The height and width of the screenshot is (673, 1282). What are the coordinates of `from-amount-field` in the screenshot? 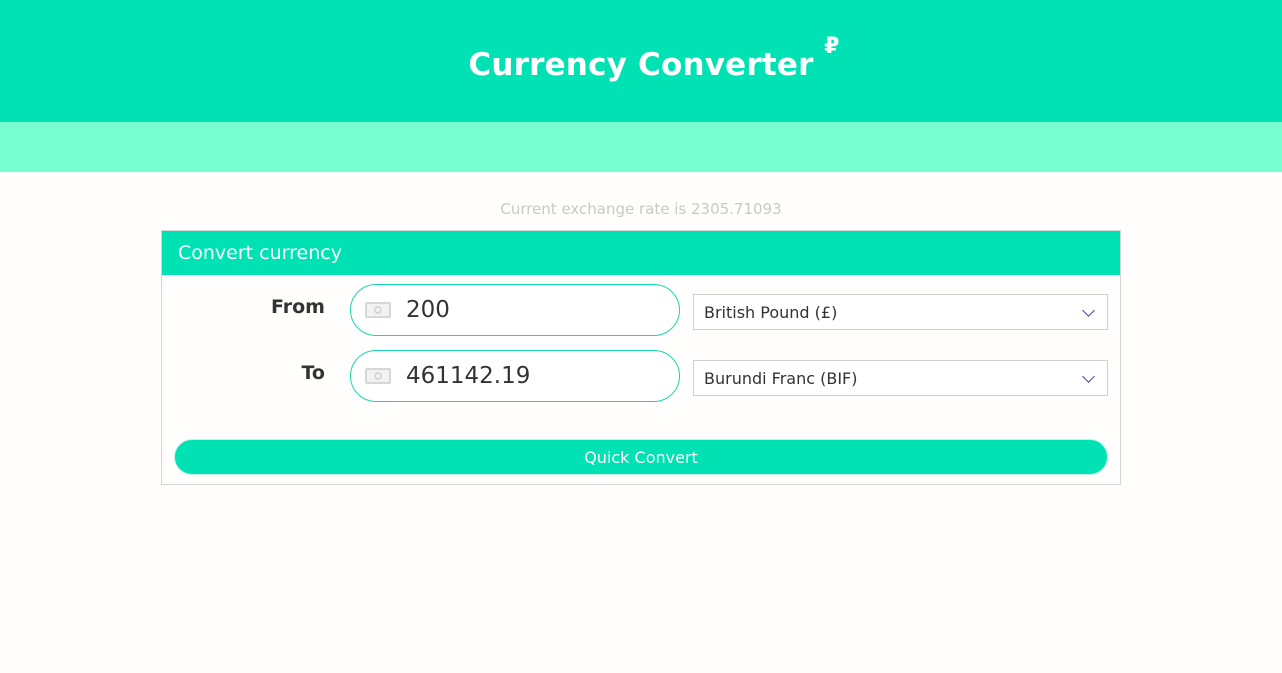 It's located at (515, 310).